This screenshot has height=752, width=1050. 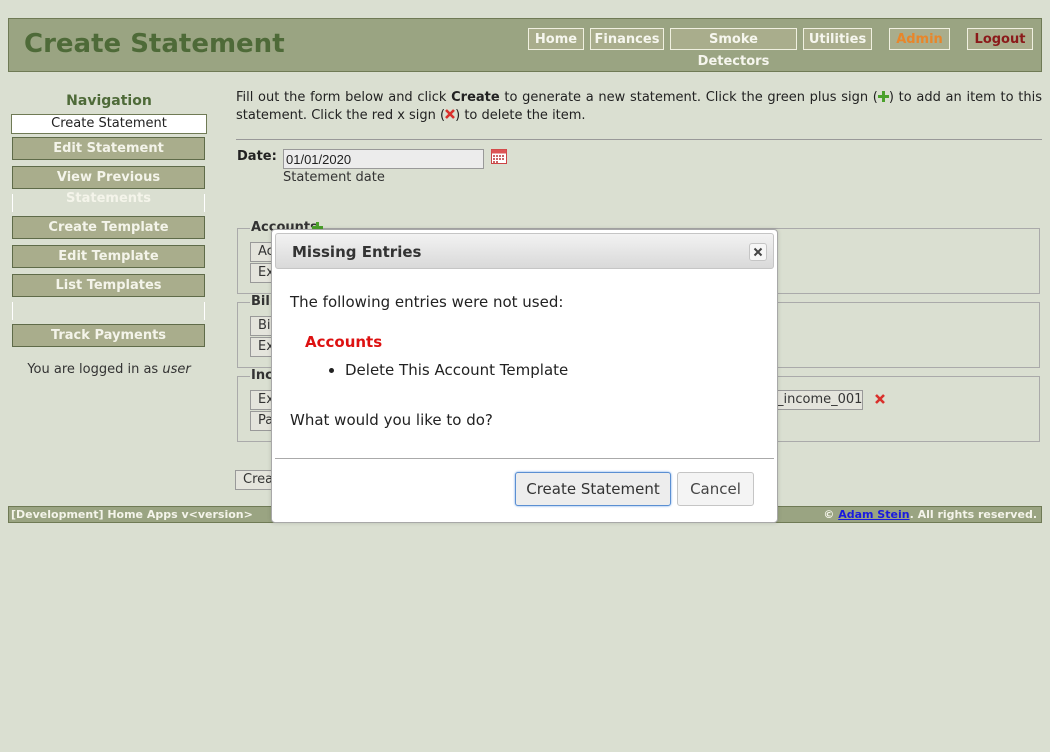 I want to click on confirm-create-statement-button: Create Statement, so click(x=593, y=489).